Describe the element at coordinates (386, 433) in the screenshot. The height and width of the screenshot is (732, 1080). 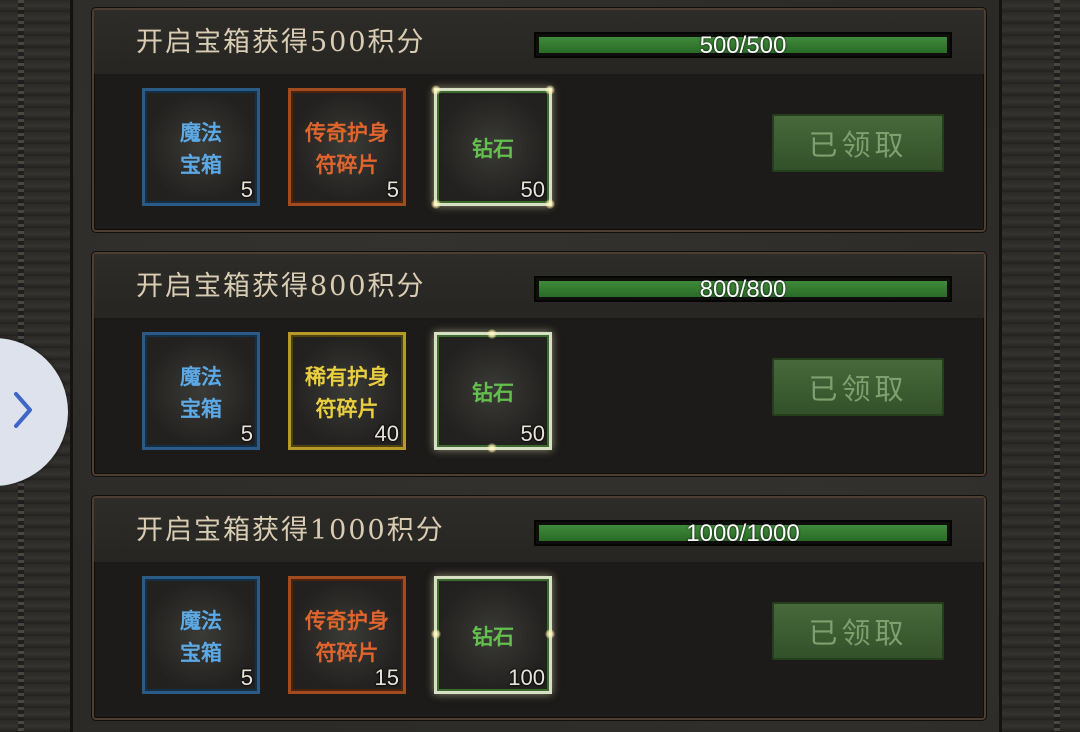
I see `item-count: 40` at that location.